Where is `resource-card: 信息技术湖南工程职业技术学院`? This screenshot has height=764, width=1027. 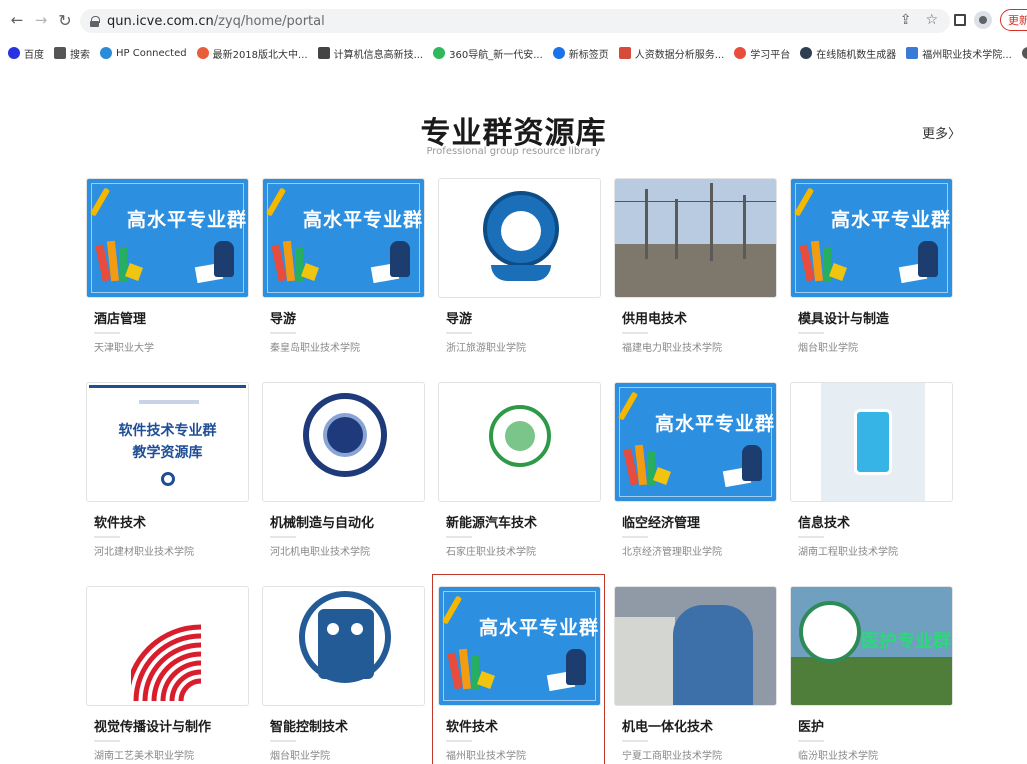 resource-card: 信息技术湖南工程职业技术学院 is located at coordinates (871, 470).